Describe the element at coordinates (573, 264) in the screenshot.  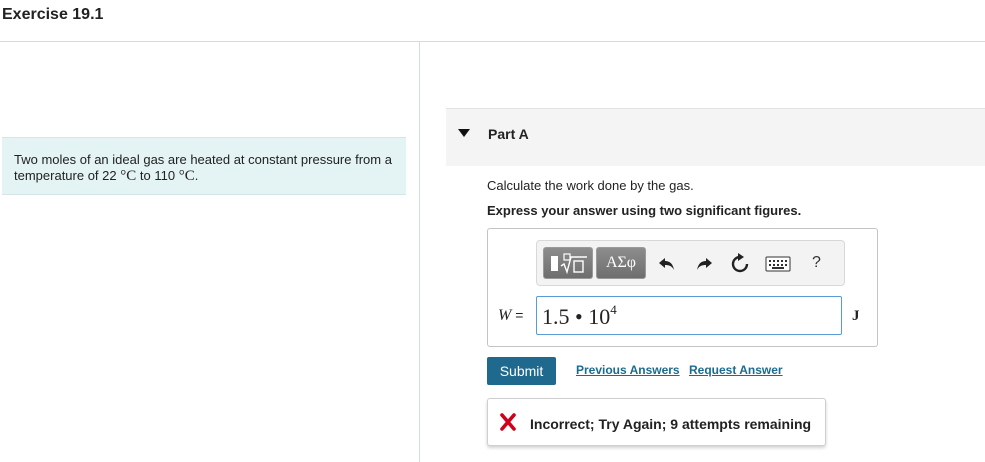
I see `radical-icon` at that location.